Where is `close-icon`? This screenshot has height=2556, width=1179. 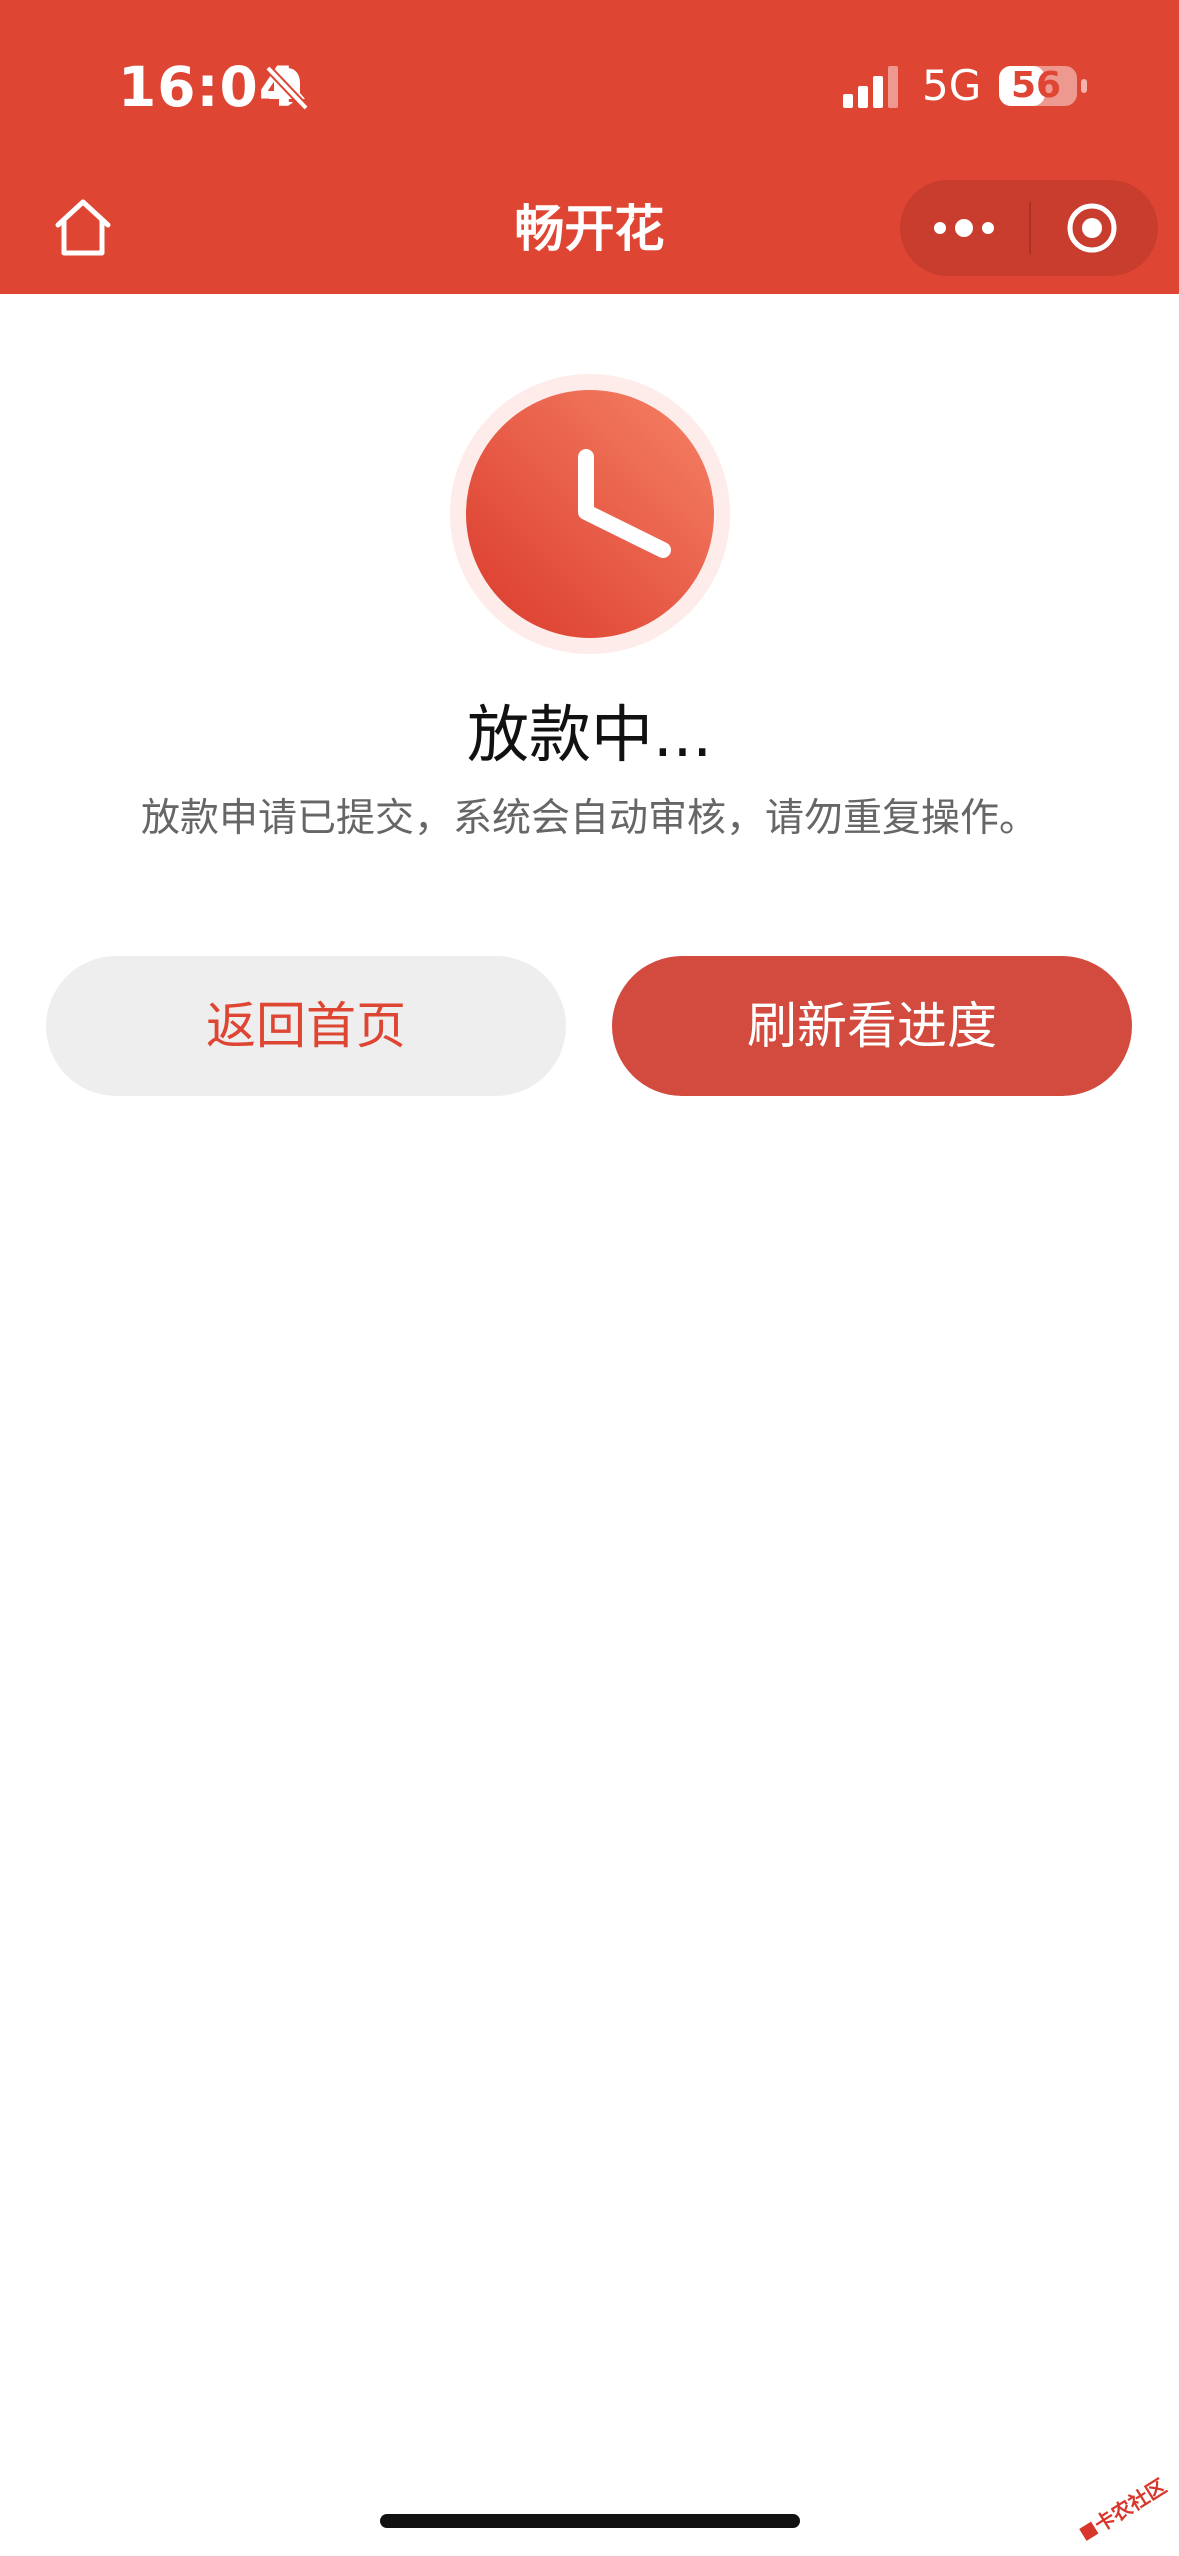 close-icon is located at coordinates (1092, 228).